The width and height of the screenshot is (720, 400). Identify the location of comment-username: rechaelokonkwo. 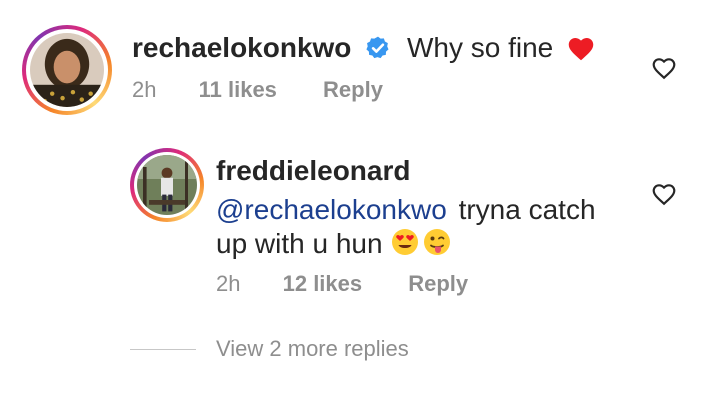
(241, 47).